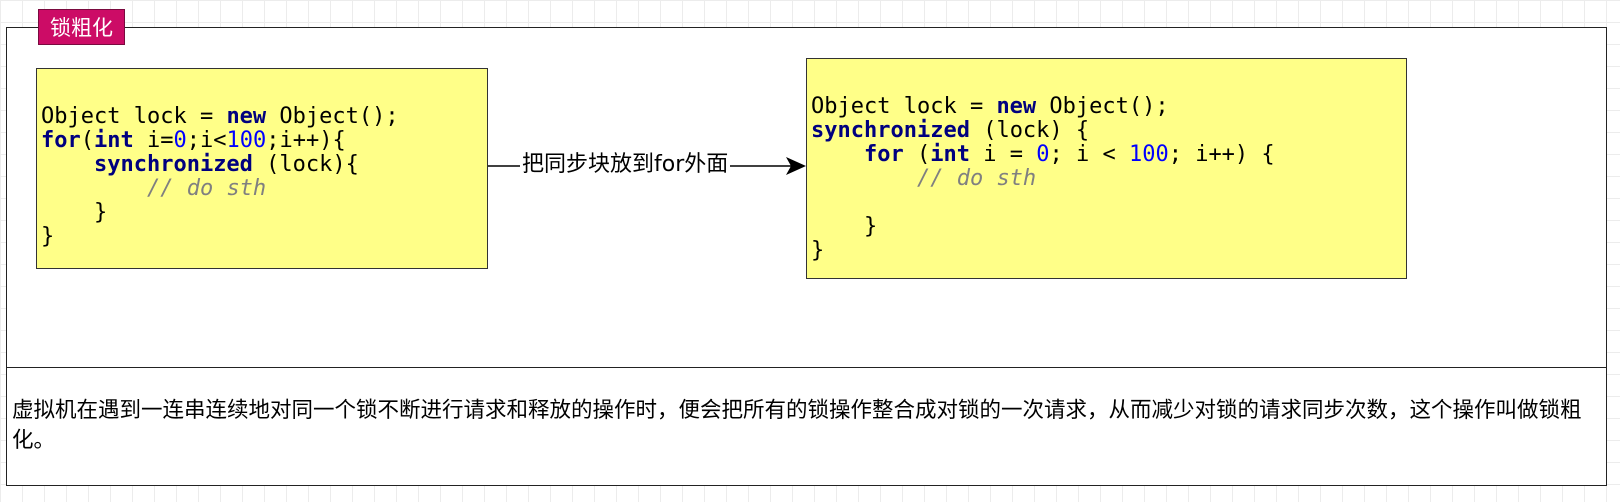  What do you see at coordinates (306, 140) in the screenshot?
I see `code-text: ;i++){` at bounding box center [306, 140].